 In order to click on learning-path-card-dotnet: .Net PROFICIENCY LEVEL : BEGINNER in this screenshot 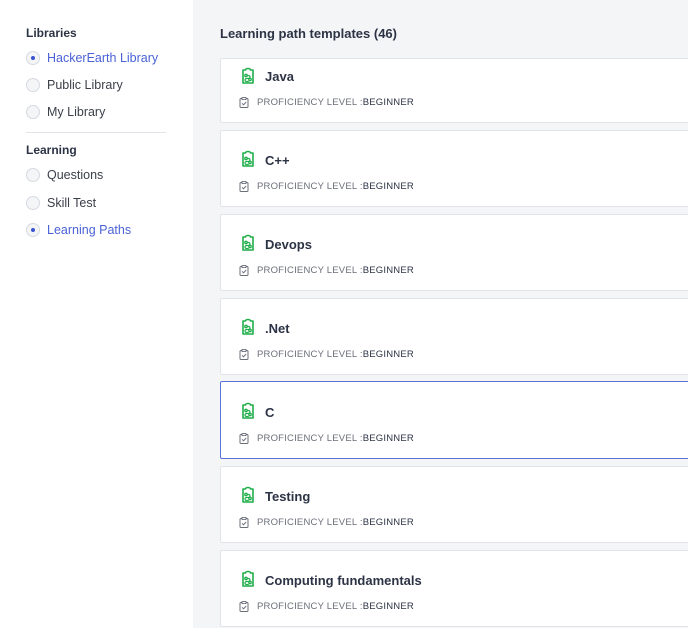, I will do `click(454, 336)`.